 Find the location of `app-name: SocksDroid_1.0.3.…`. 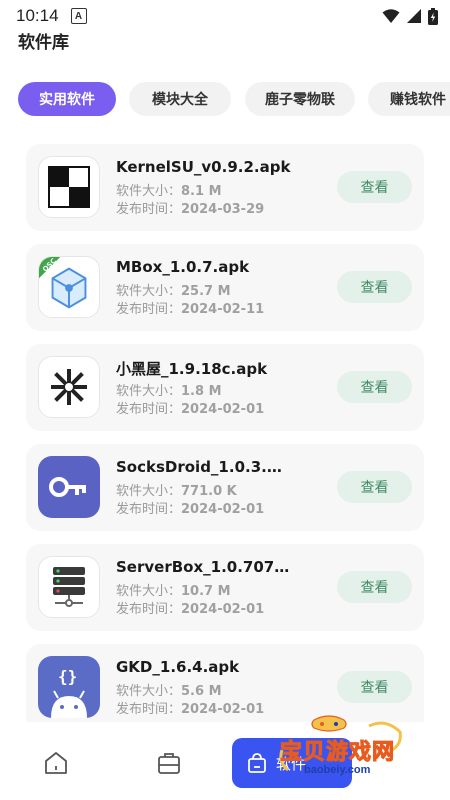

app-name: SocksDroid_1.0.3.… is located at coordinates (199, 467).